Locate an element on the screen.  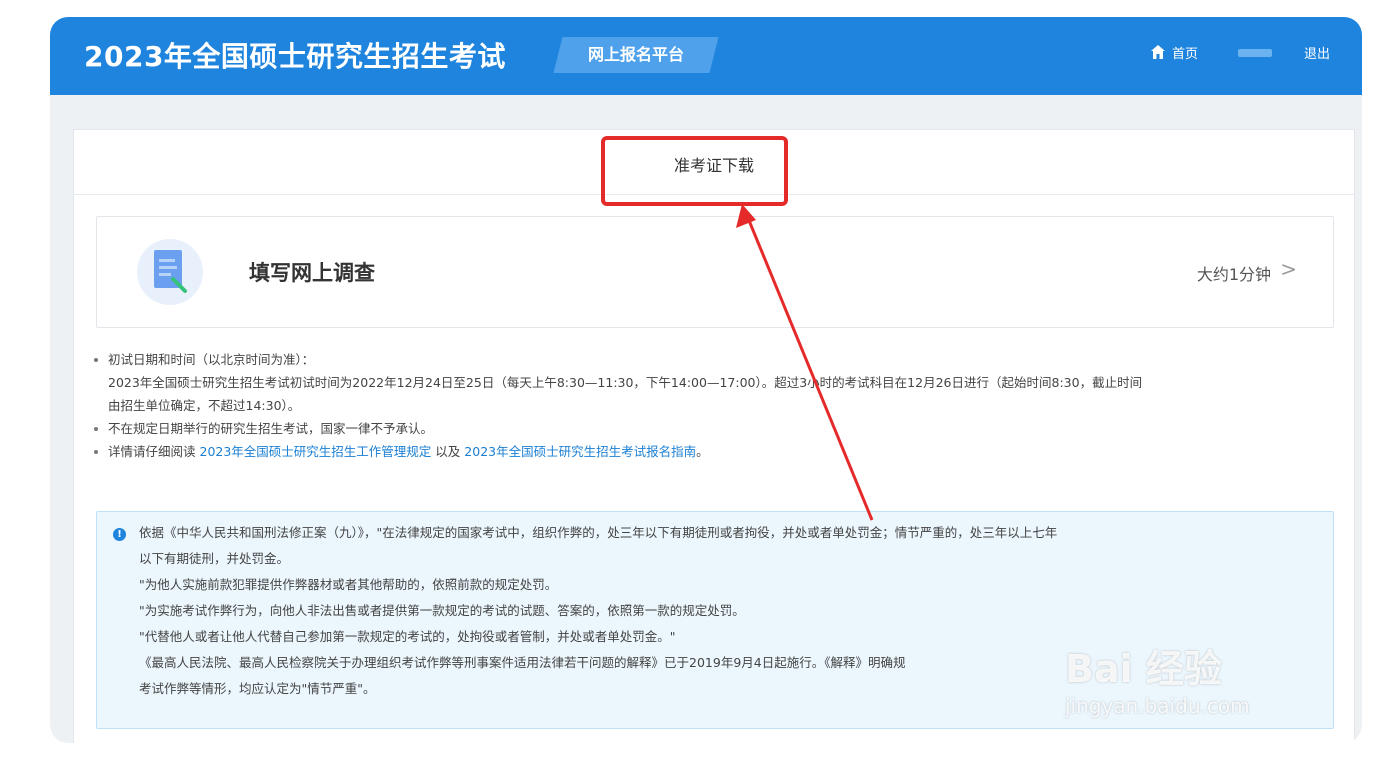
top-navigation-bar: 2023年全国硕士研究生招生考试 网上报名平台 首页 退出 is located at coordinates (706, 56).